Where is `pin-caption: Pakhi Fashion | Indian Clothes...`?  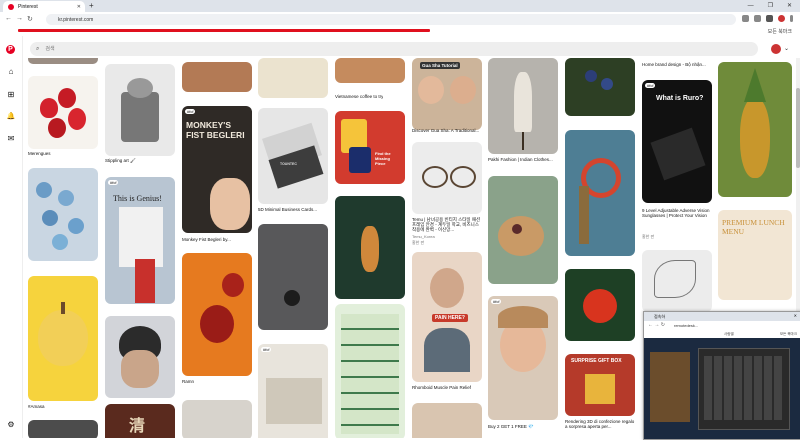
pin-caption: Pakhi Fashion | Indian Clothes... is located at coordinates (520, 159).